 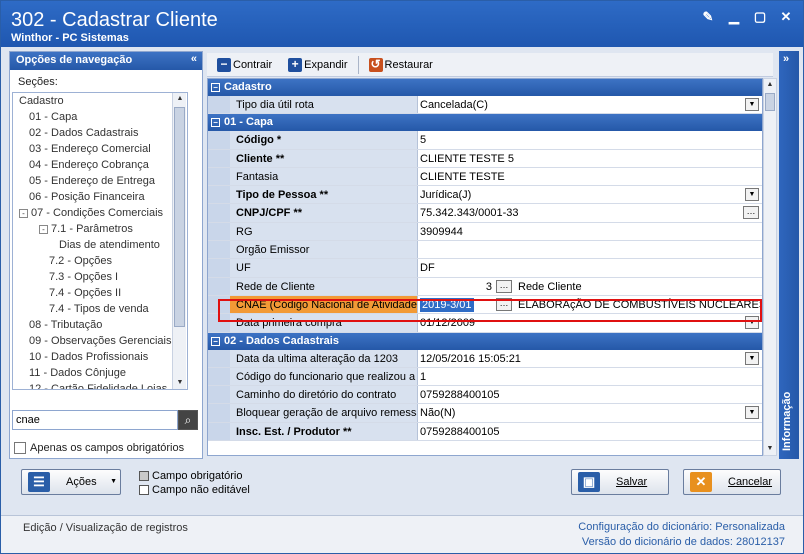 What do you see at coordinates (770, 102) in the screenshot?
I see `grid-scroll-thumb` at bounding box center [770, 102].